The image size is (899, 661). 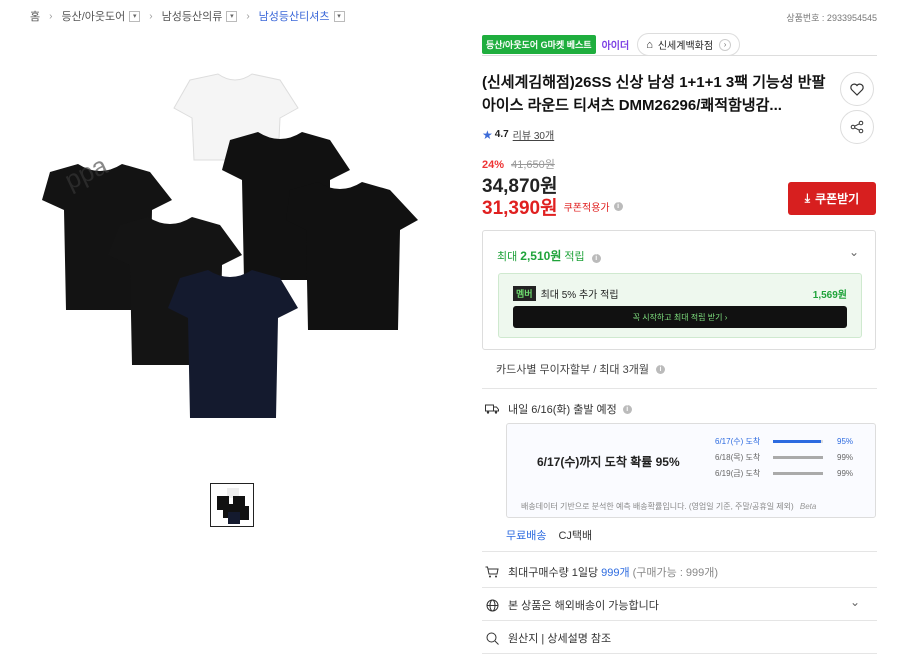 What do you see at coordinates (232, 505) in the screenshot?
I see `product-thumbnail` at bounding box center [232, 505].